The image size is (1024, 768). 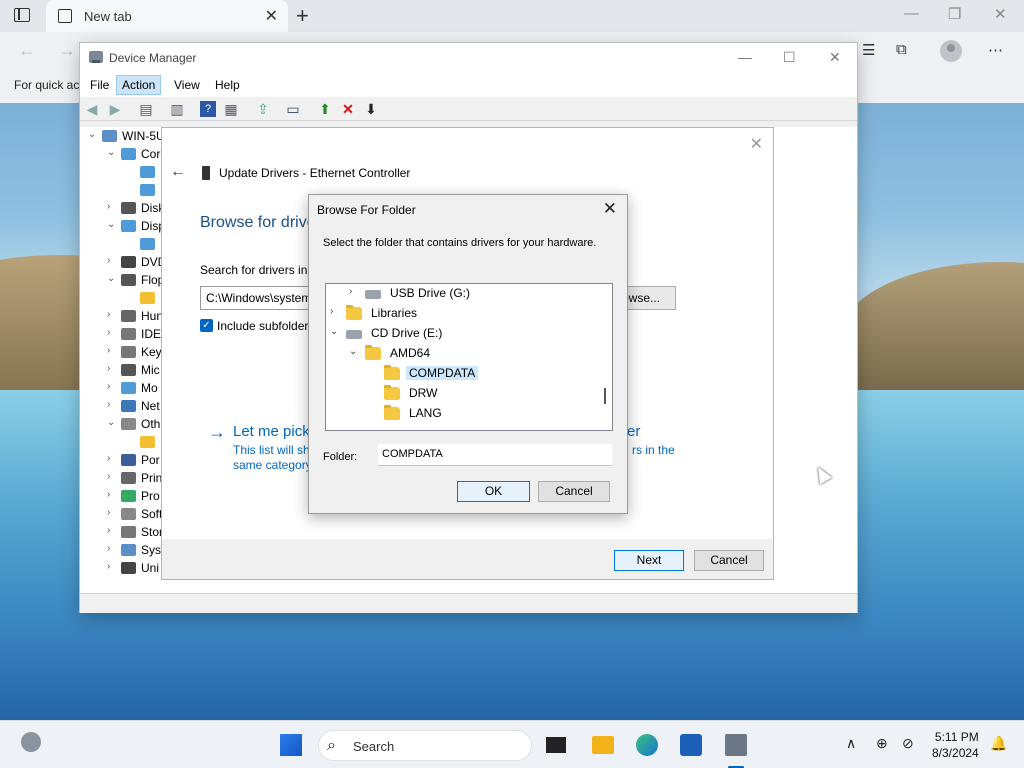 I want to click on system-icon, so click(x=128, y=550).